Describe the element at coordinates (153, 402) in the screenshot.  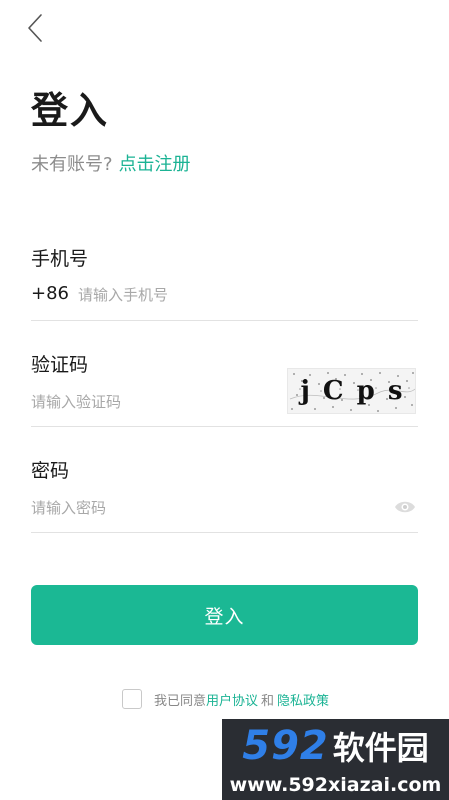
I see `verify-code-input` at that location.